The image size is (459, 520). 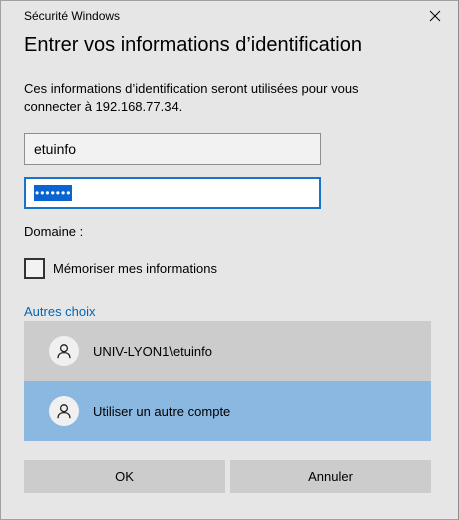 What do you see at coordinates (227, 351) in the screenshot?
I see `account-item-univ-lyon1: UNIV-LYON1\etuinfo` at bounding box center [227, 351].